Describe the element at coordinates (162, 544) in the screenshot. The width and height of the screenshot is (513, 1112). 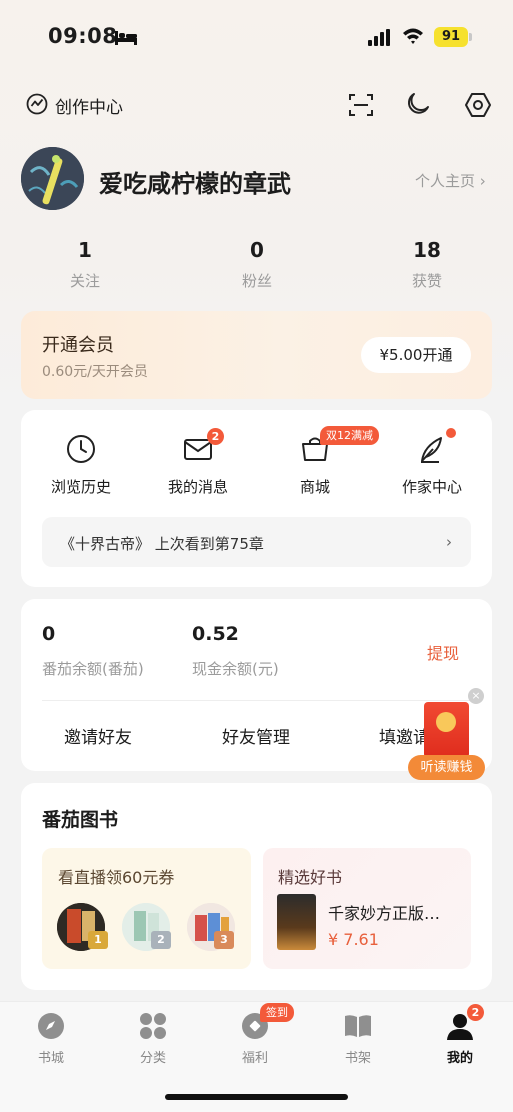
I see `reading-history-text: 《十界古帝》 上次看到第75章` at that location.